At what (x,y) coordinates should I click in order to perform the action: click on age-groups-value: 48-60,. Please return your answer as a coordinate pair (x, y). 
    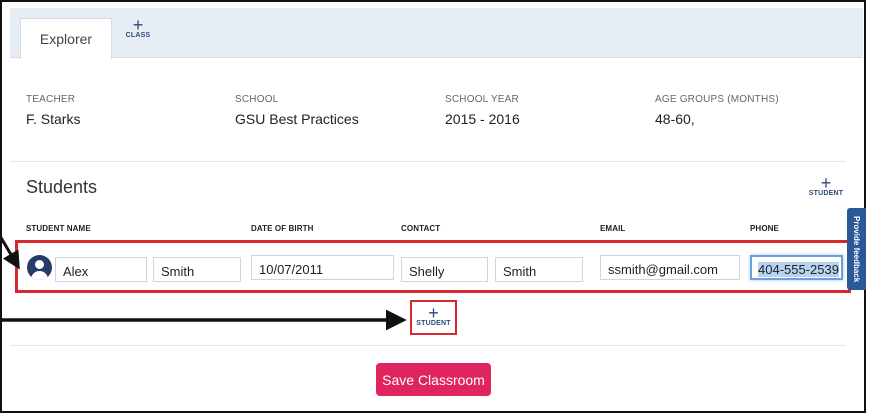
    Looking at the image, I should click on (675, 119).